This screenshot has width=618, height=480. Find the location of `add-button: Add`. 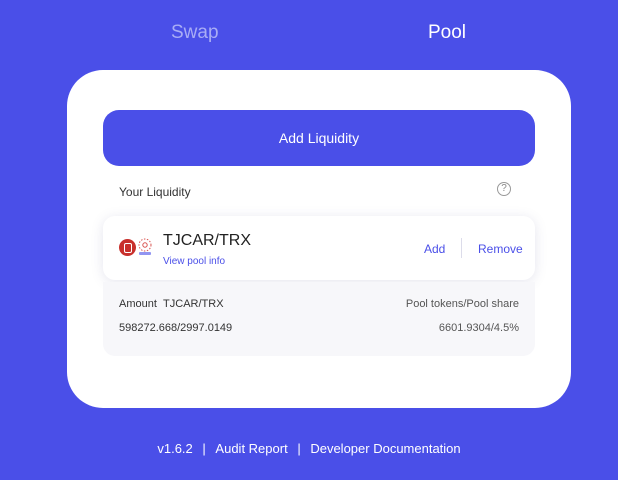

add-button: Add is located at coordinates (434, 249).